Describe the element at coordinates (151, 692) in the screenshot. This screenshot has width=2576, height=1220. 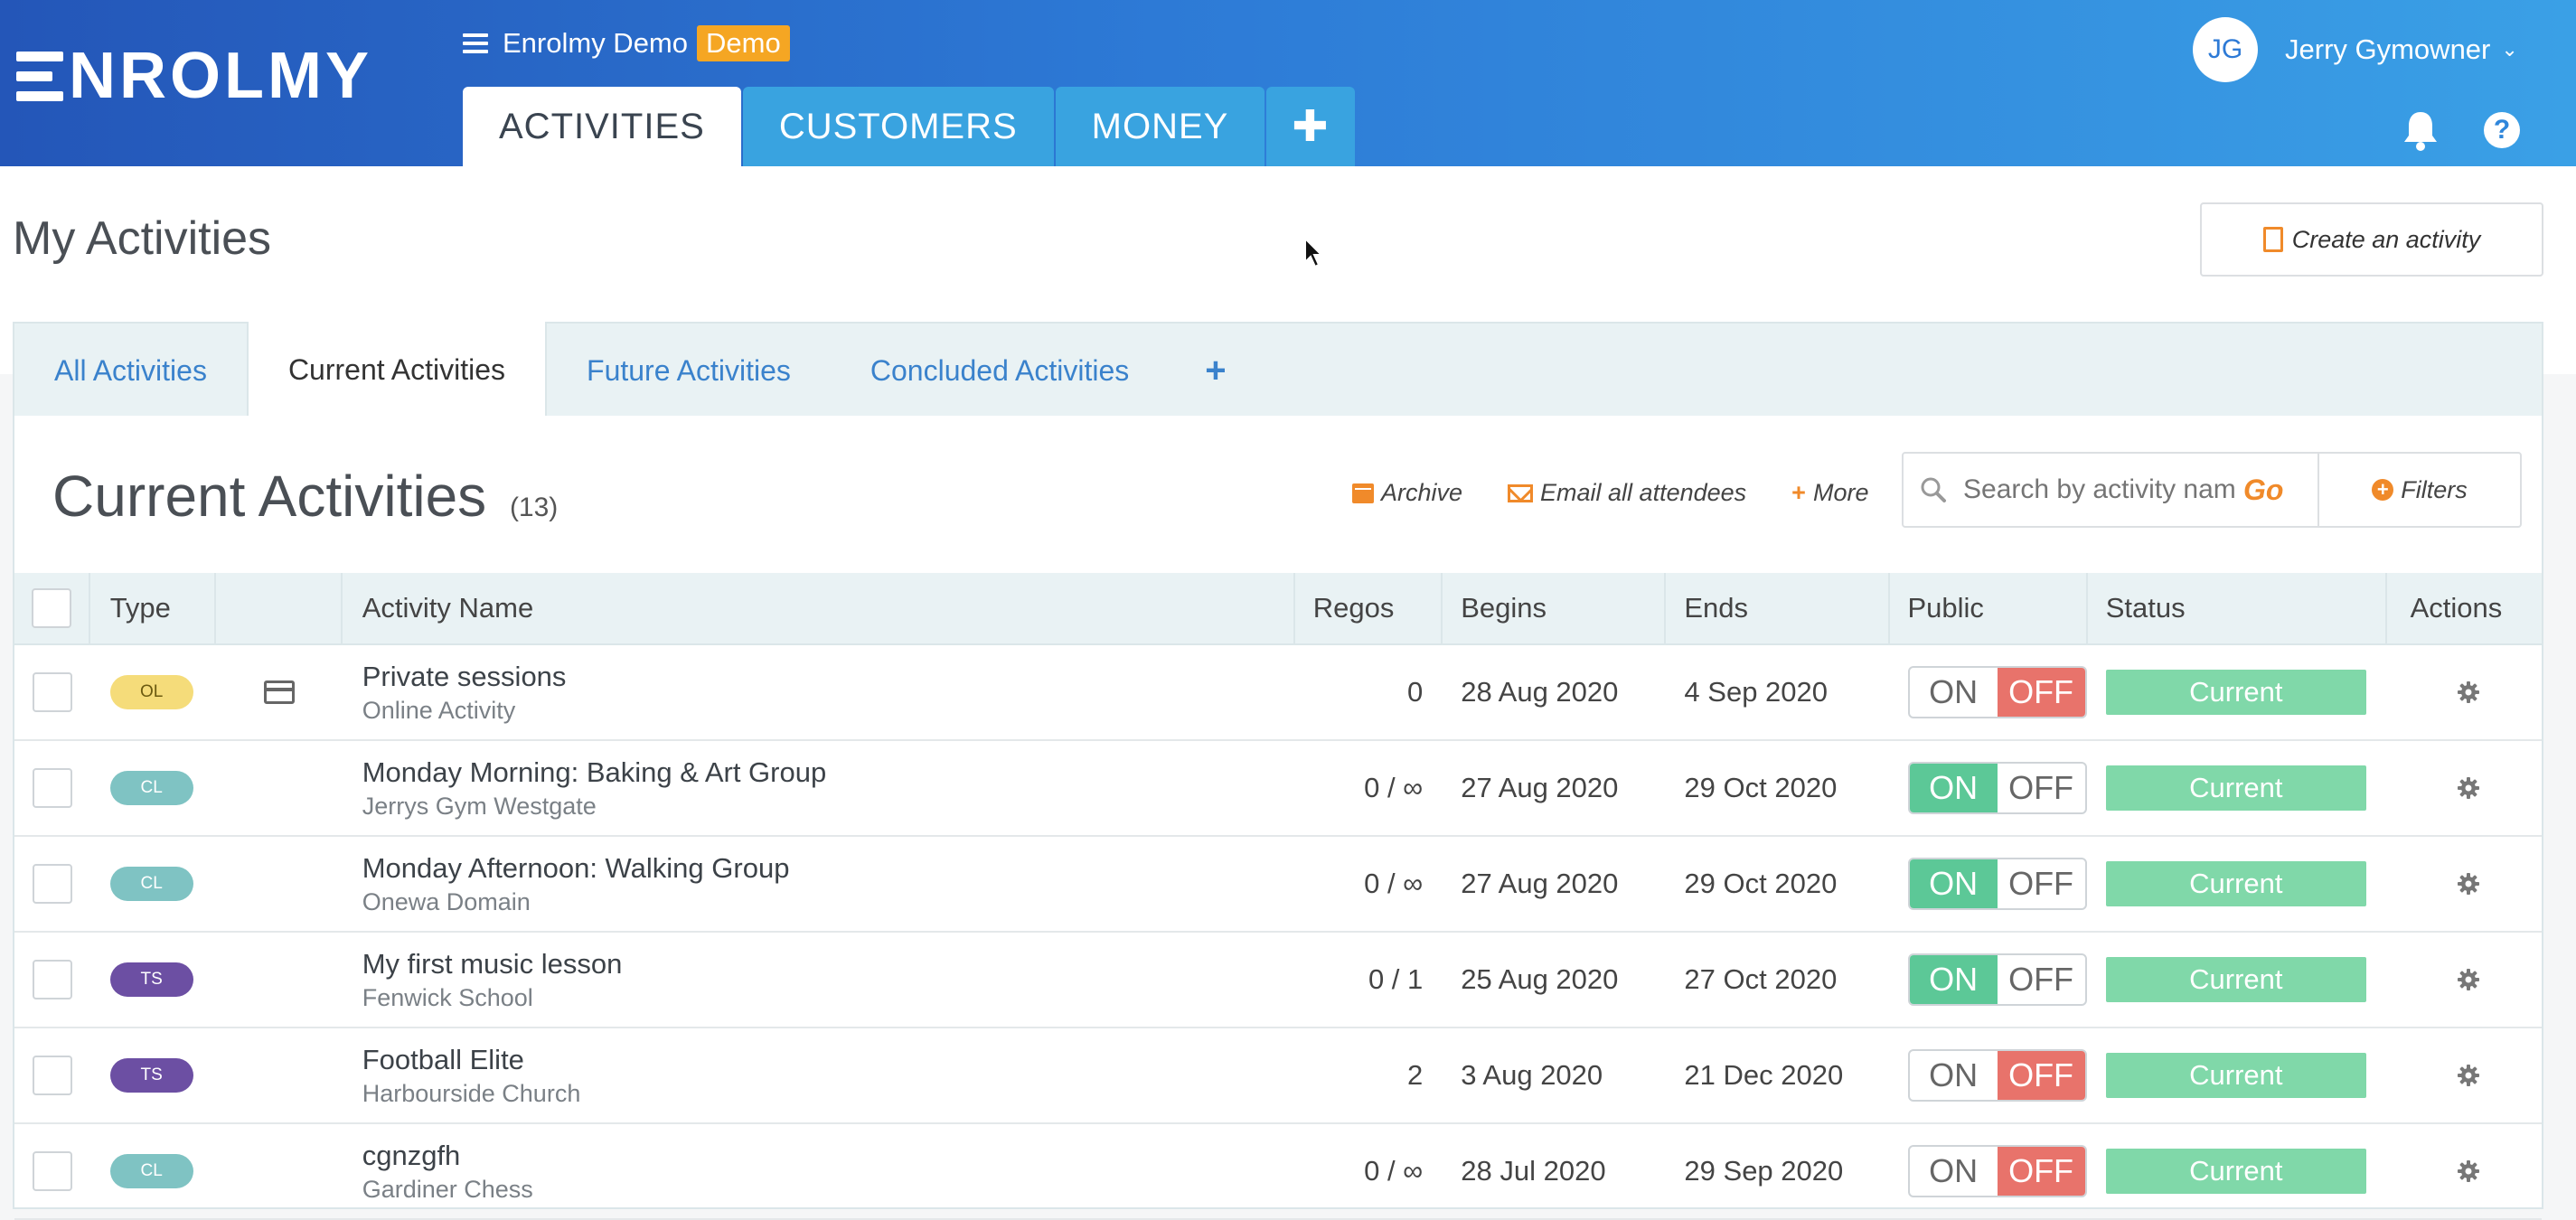
I see `type-badge: OL` at that location.